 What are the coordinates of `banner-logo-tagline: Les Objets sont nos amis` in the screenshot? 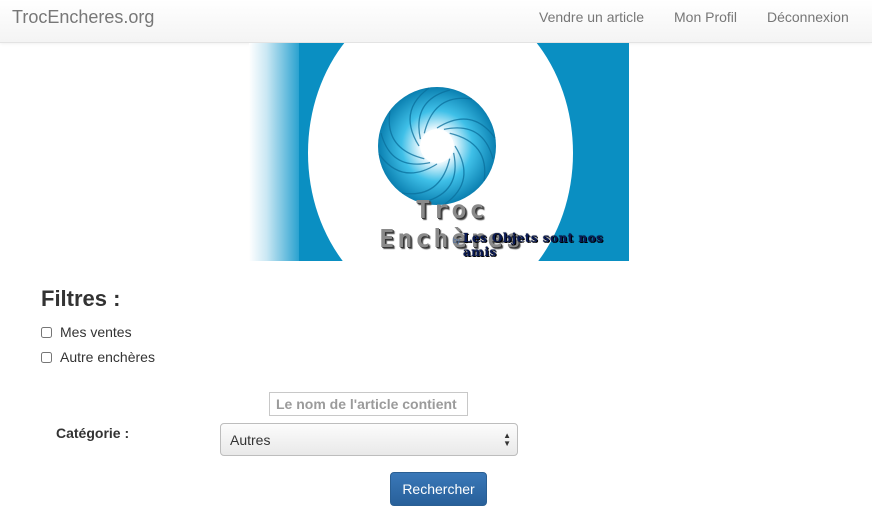 It's located at (533, 245).